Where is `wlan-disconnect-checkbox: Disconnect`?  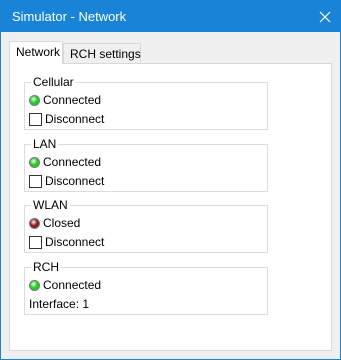 wlan-disconnect-checkbox: Disconnect is located at coordinates (66, 242).